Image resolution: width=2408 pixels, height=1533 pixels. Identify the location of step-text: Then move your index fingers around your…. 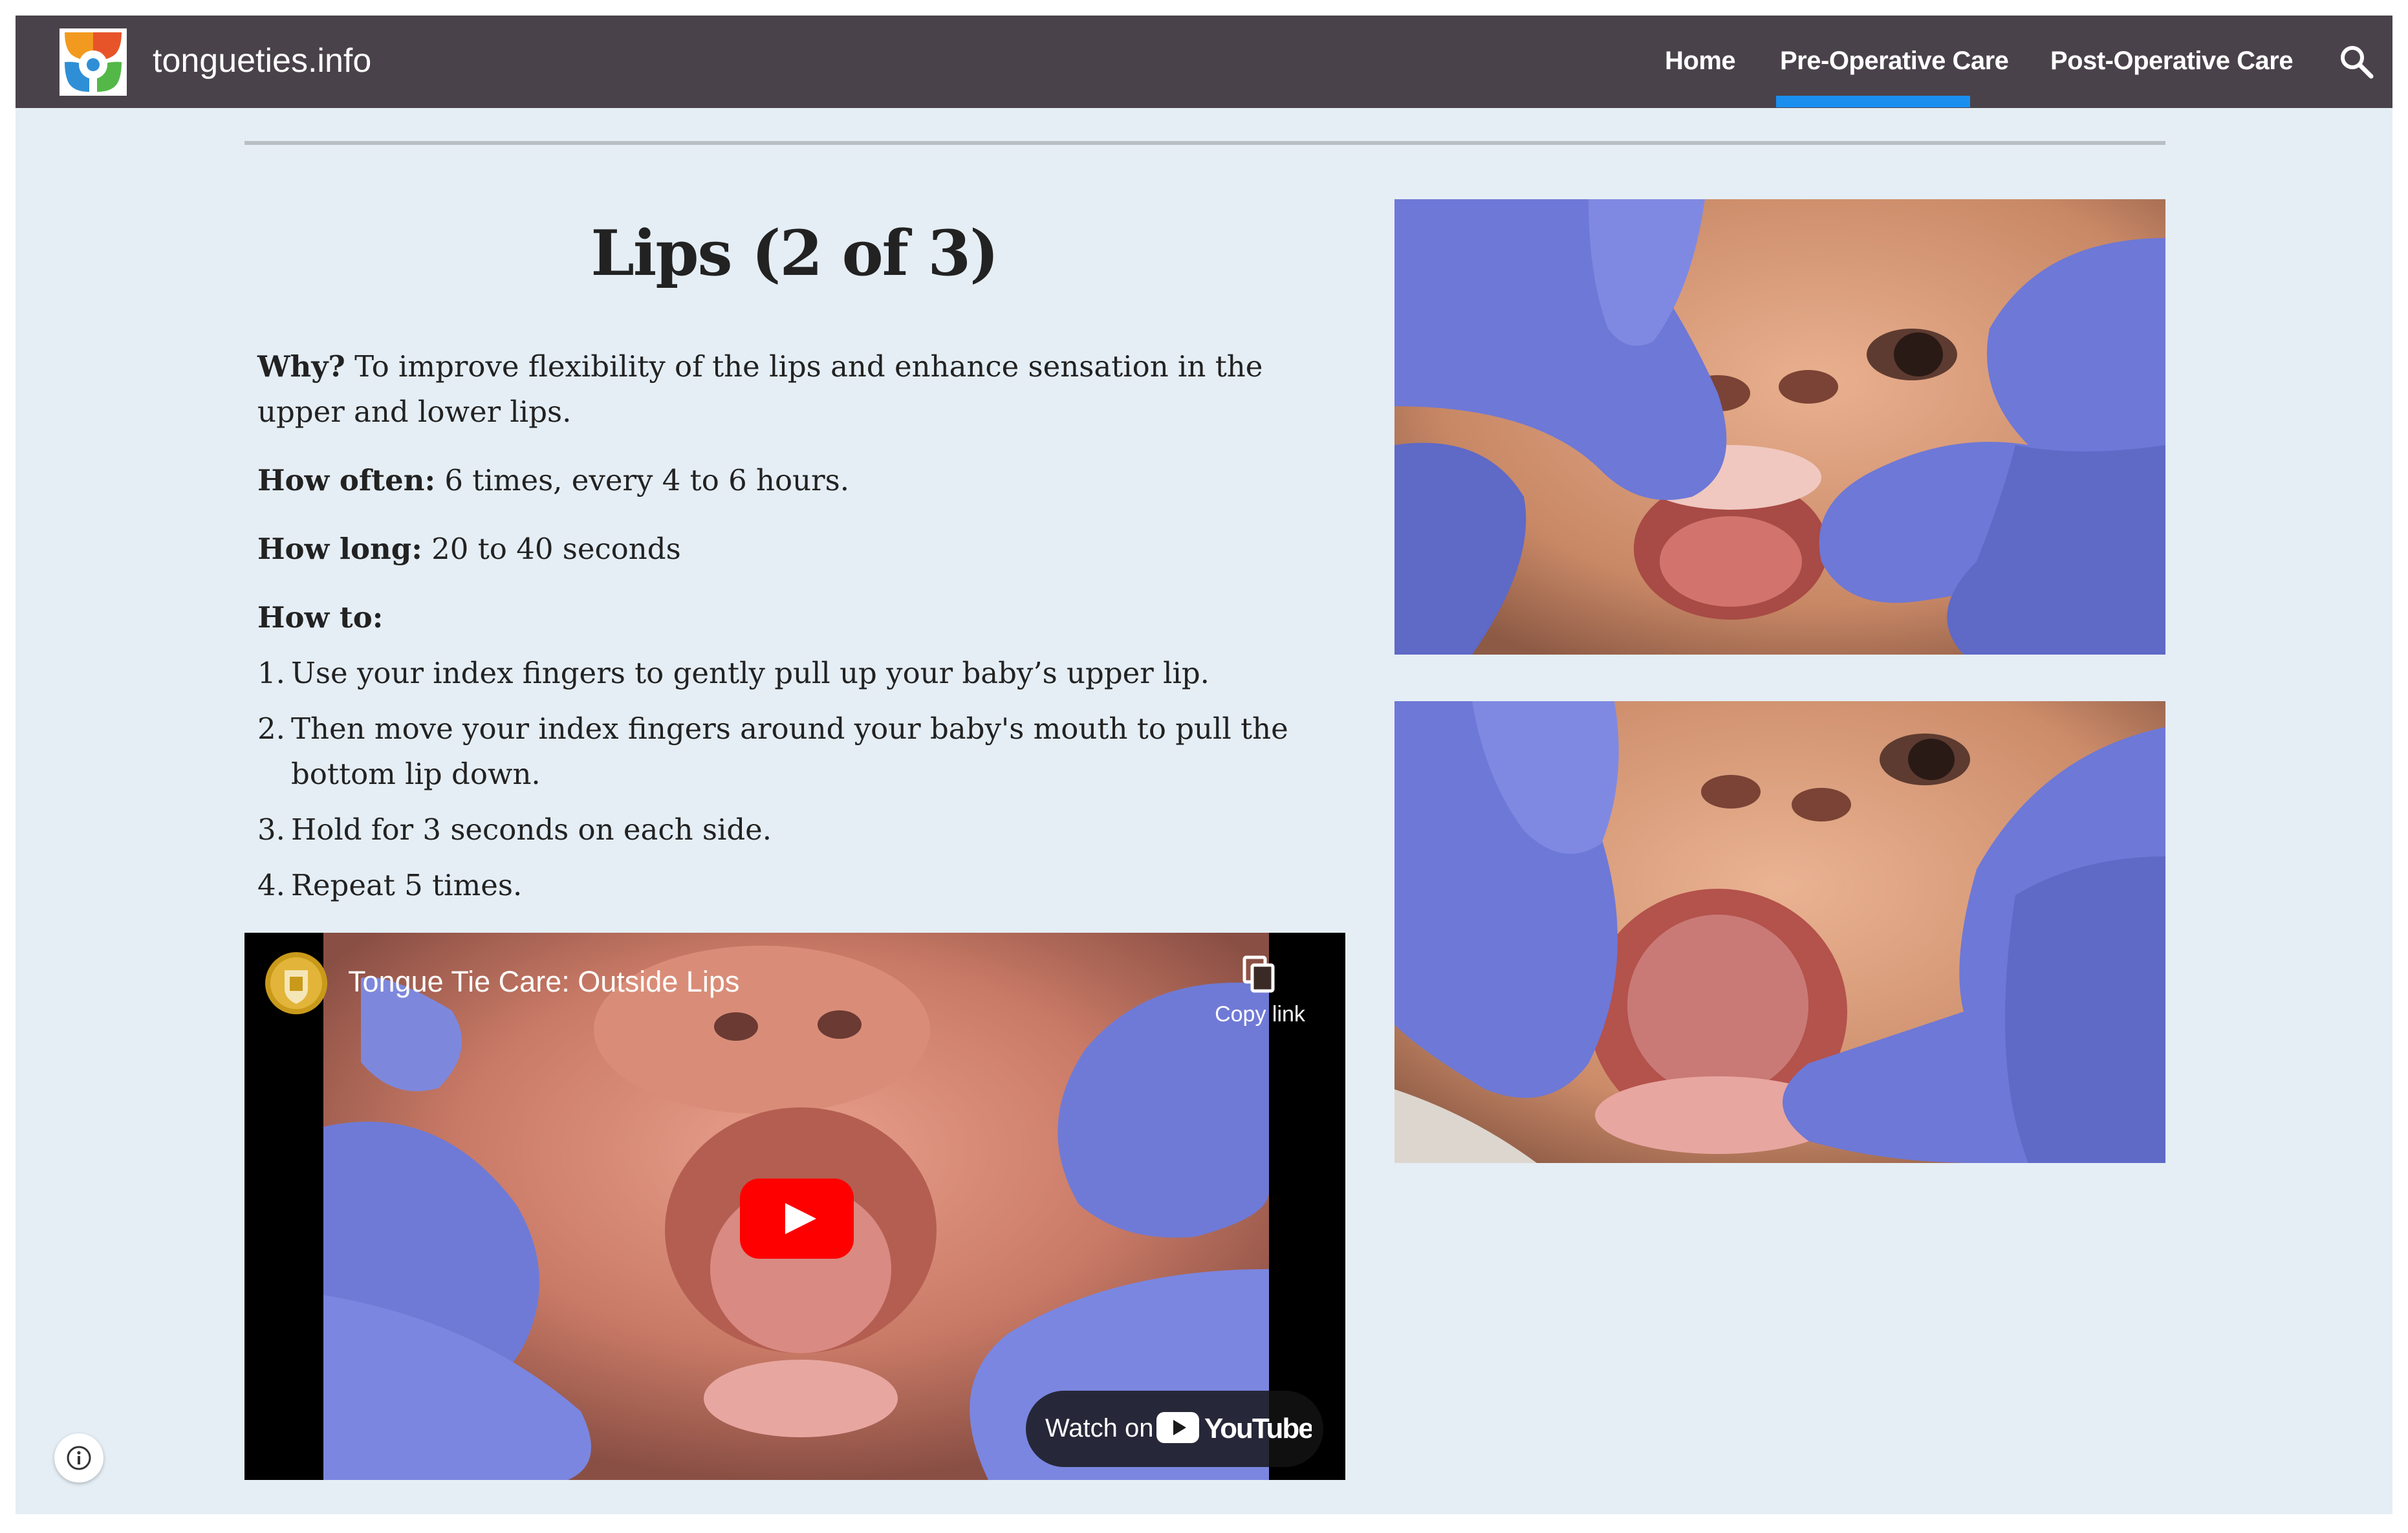
(789, 751).